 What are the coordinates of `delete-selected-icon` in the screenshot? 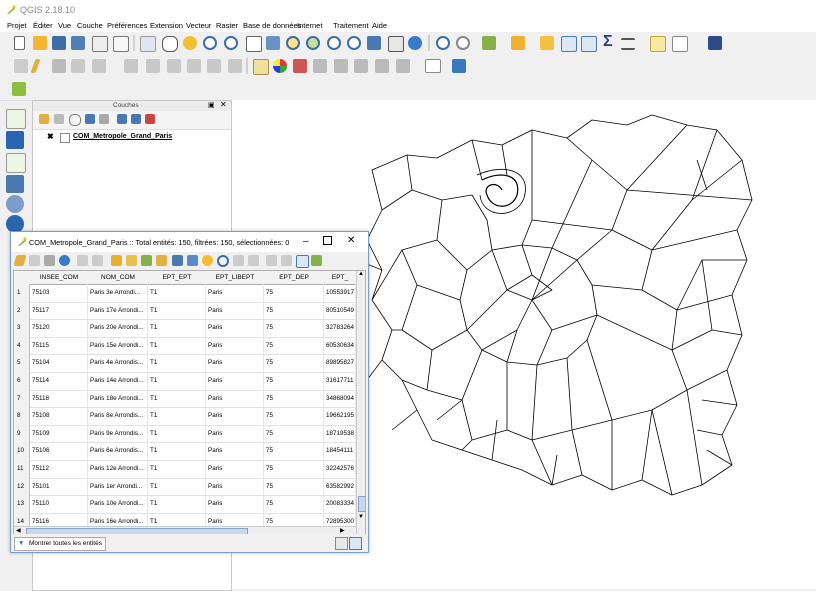 It's located at (174, 66).